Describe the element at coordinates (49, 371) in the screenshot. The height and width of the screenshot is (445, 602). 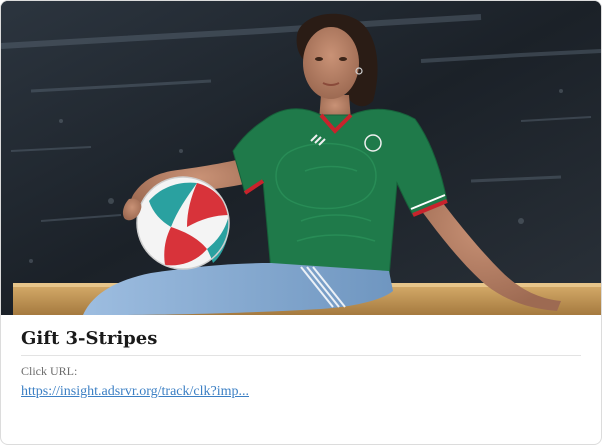
I see `click-url-label: Click URL:` at that location.